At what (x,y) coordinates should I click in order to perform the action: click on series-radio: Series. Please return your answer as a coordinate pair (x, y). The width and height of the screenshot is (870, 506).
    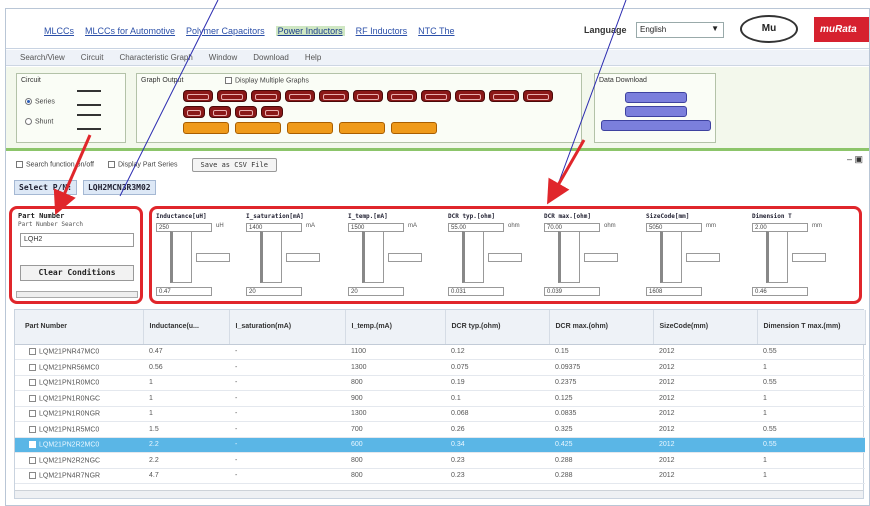
    Looking at the image, I should click on (40, 101).